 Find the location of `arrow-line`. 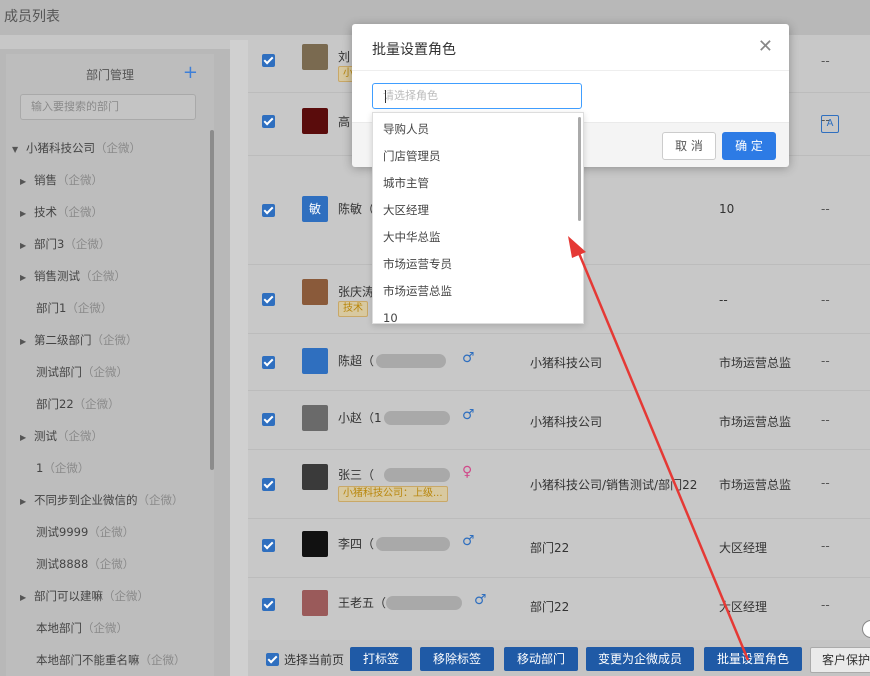

arrow-line is located at coordinates (662, 453).